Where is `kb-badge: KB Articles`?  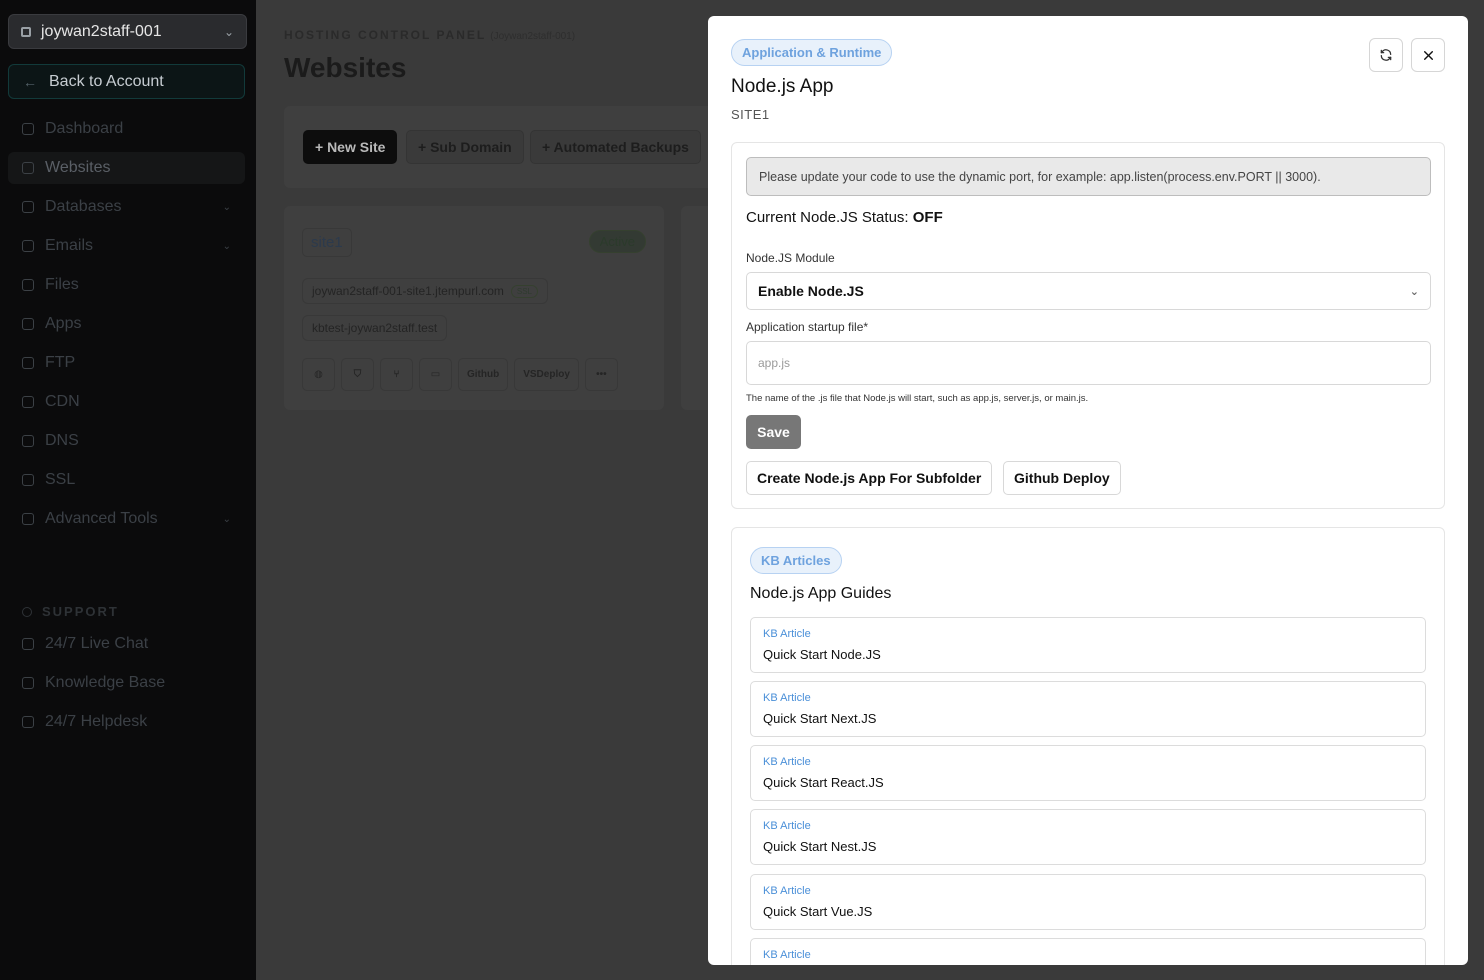
kb-badge: KB Articles is located at coordinates (796, 560).